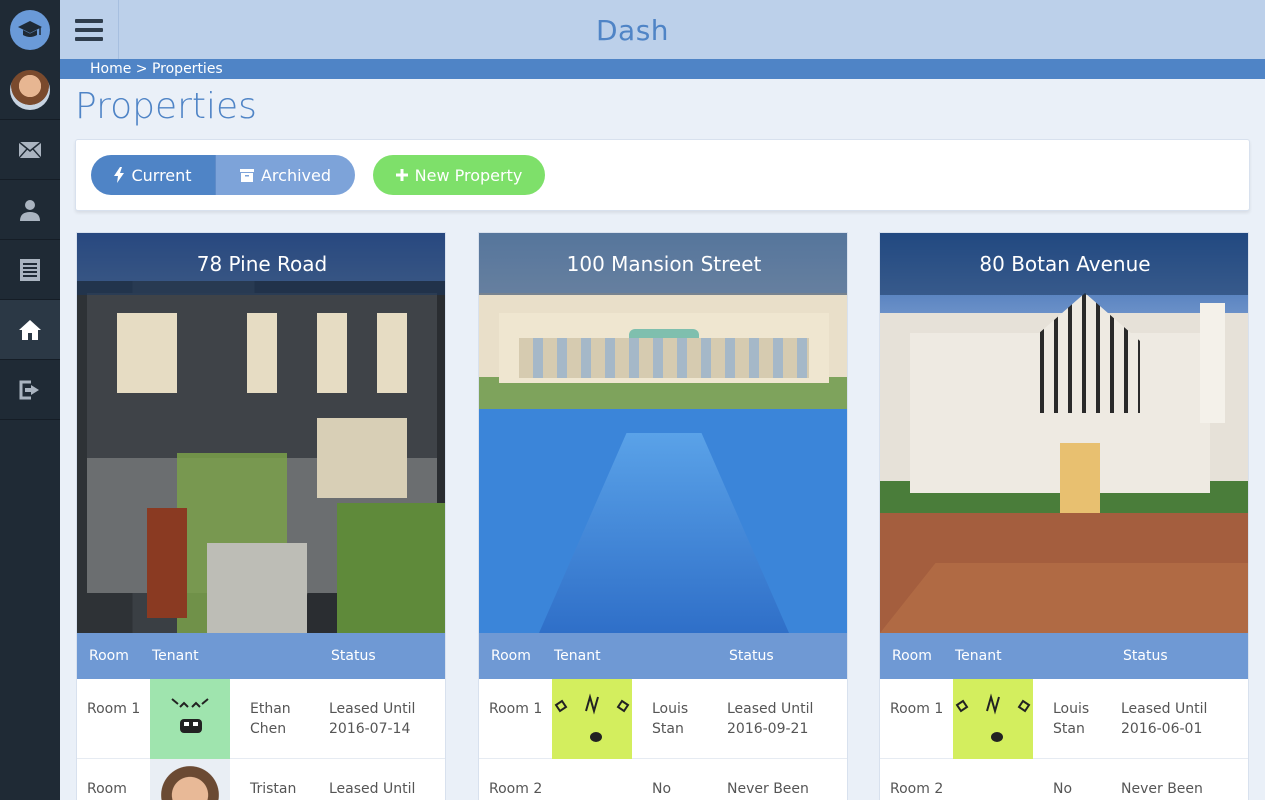 Image resolution: width=1265 pixels, height=800 pixels. I want to click on logout-icon, so click(29, 389).